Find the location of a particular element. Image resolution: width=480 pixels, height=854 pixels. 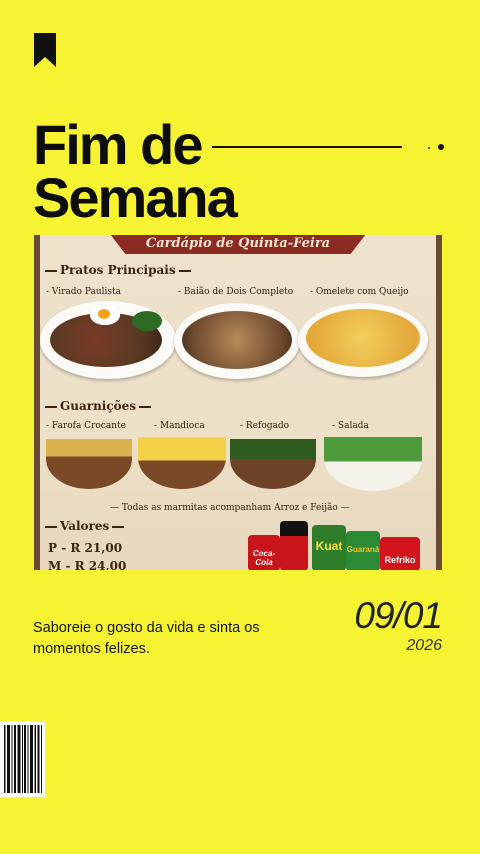

menu-item: - Baião de Dois Completo is located at coordinates (236, 292).